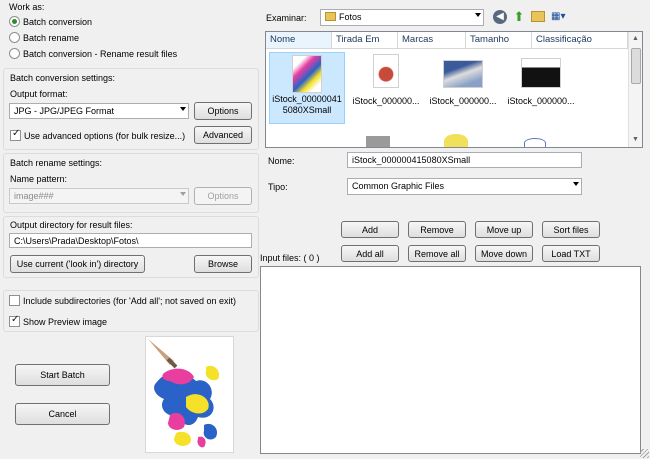 The height and width of the screenshot is (459, 650). Describe the element at coordinates (56, 163) in the screenshot. I see `rename-settings-title: Batch rename settings:` at that location.